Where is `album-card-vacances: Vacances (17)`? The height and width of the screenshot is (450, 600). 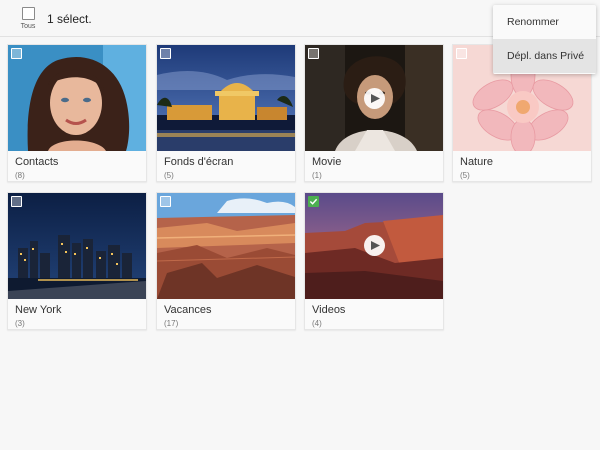 album-card-vacances: Vacances (17) is located at coordinates (226, 261).